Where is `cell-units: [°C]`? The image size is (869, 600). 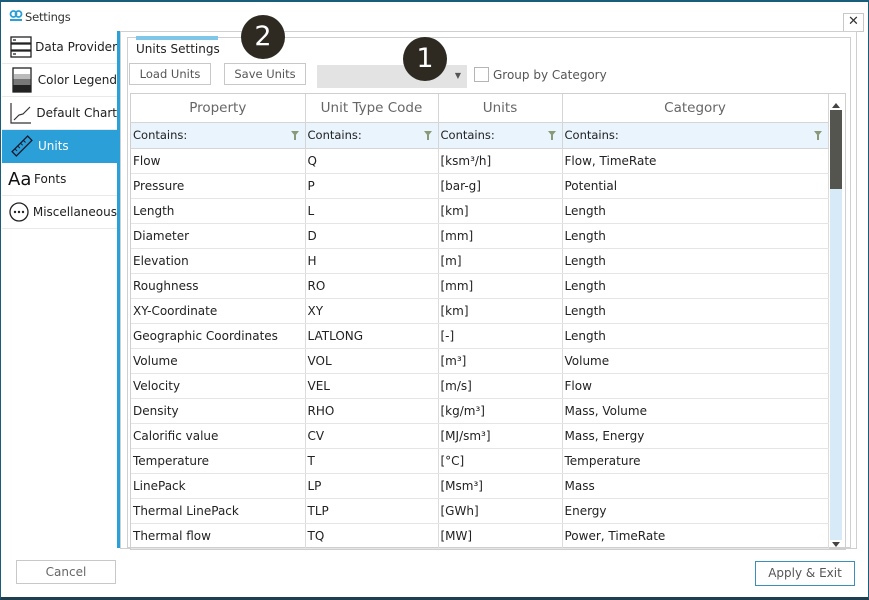 cell-units: [°C] is located at coordinates (500, 461).